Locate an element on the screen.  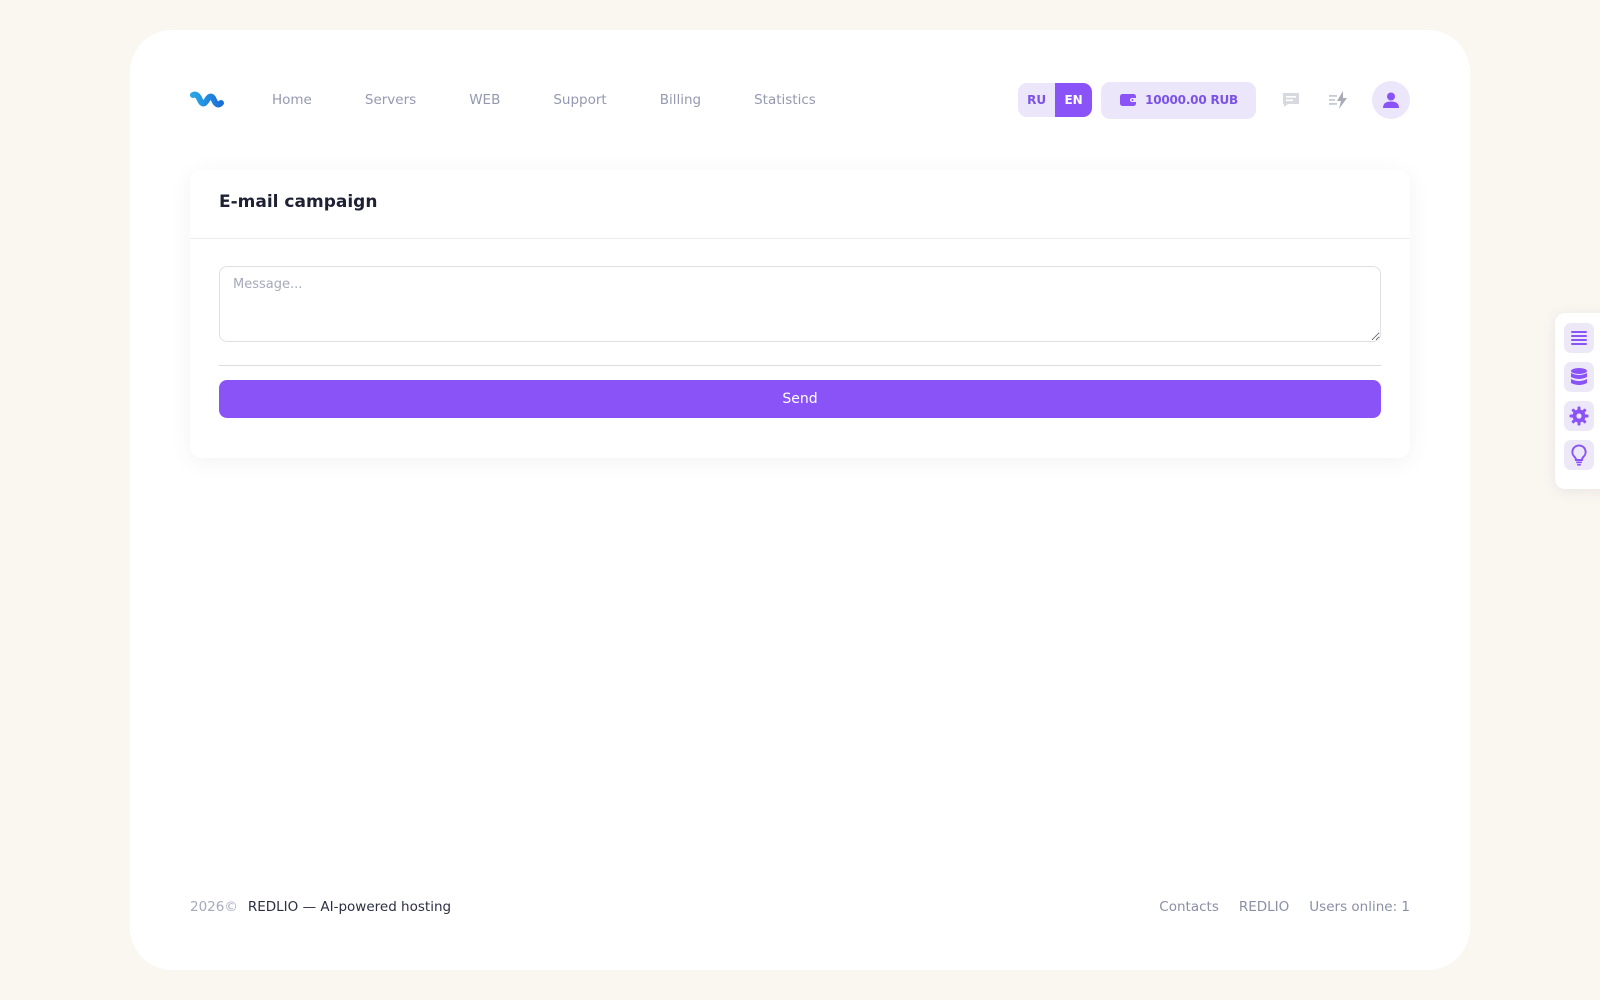
lightbulb-icon is located at coordinates (1579, 455).